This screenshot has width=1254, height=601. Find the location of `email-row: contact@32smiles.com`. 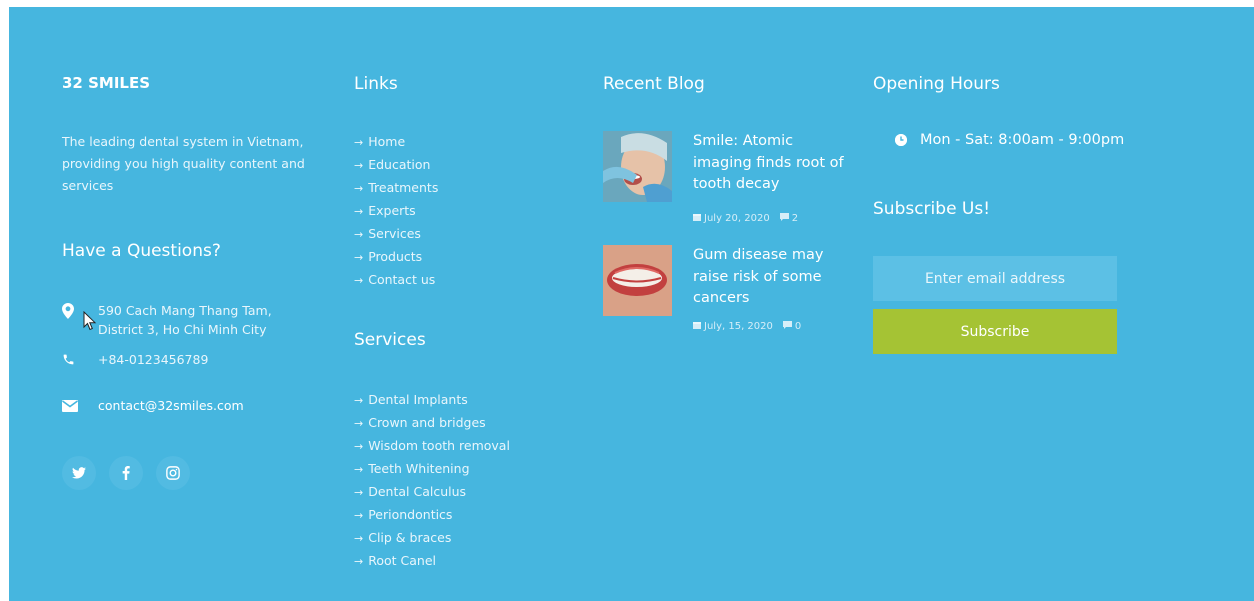

email-row: contact@32smiles.com is located at coordinates (153, 405).